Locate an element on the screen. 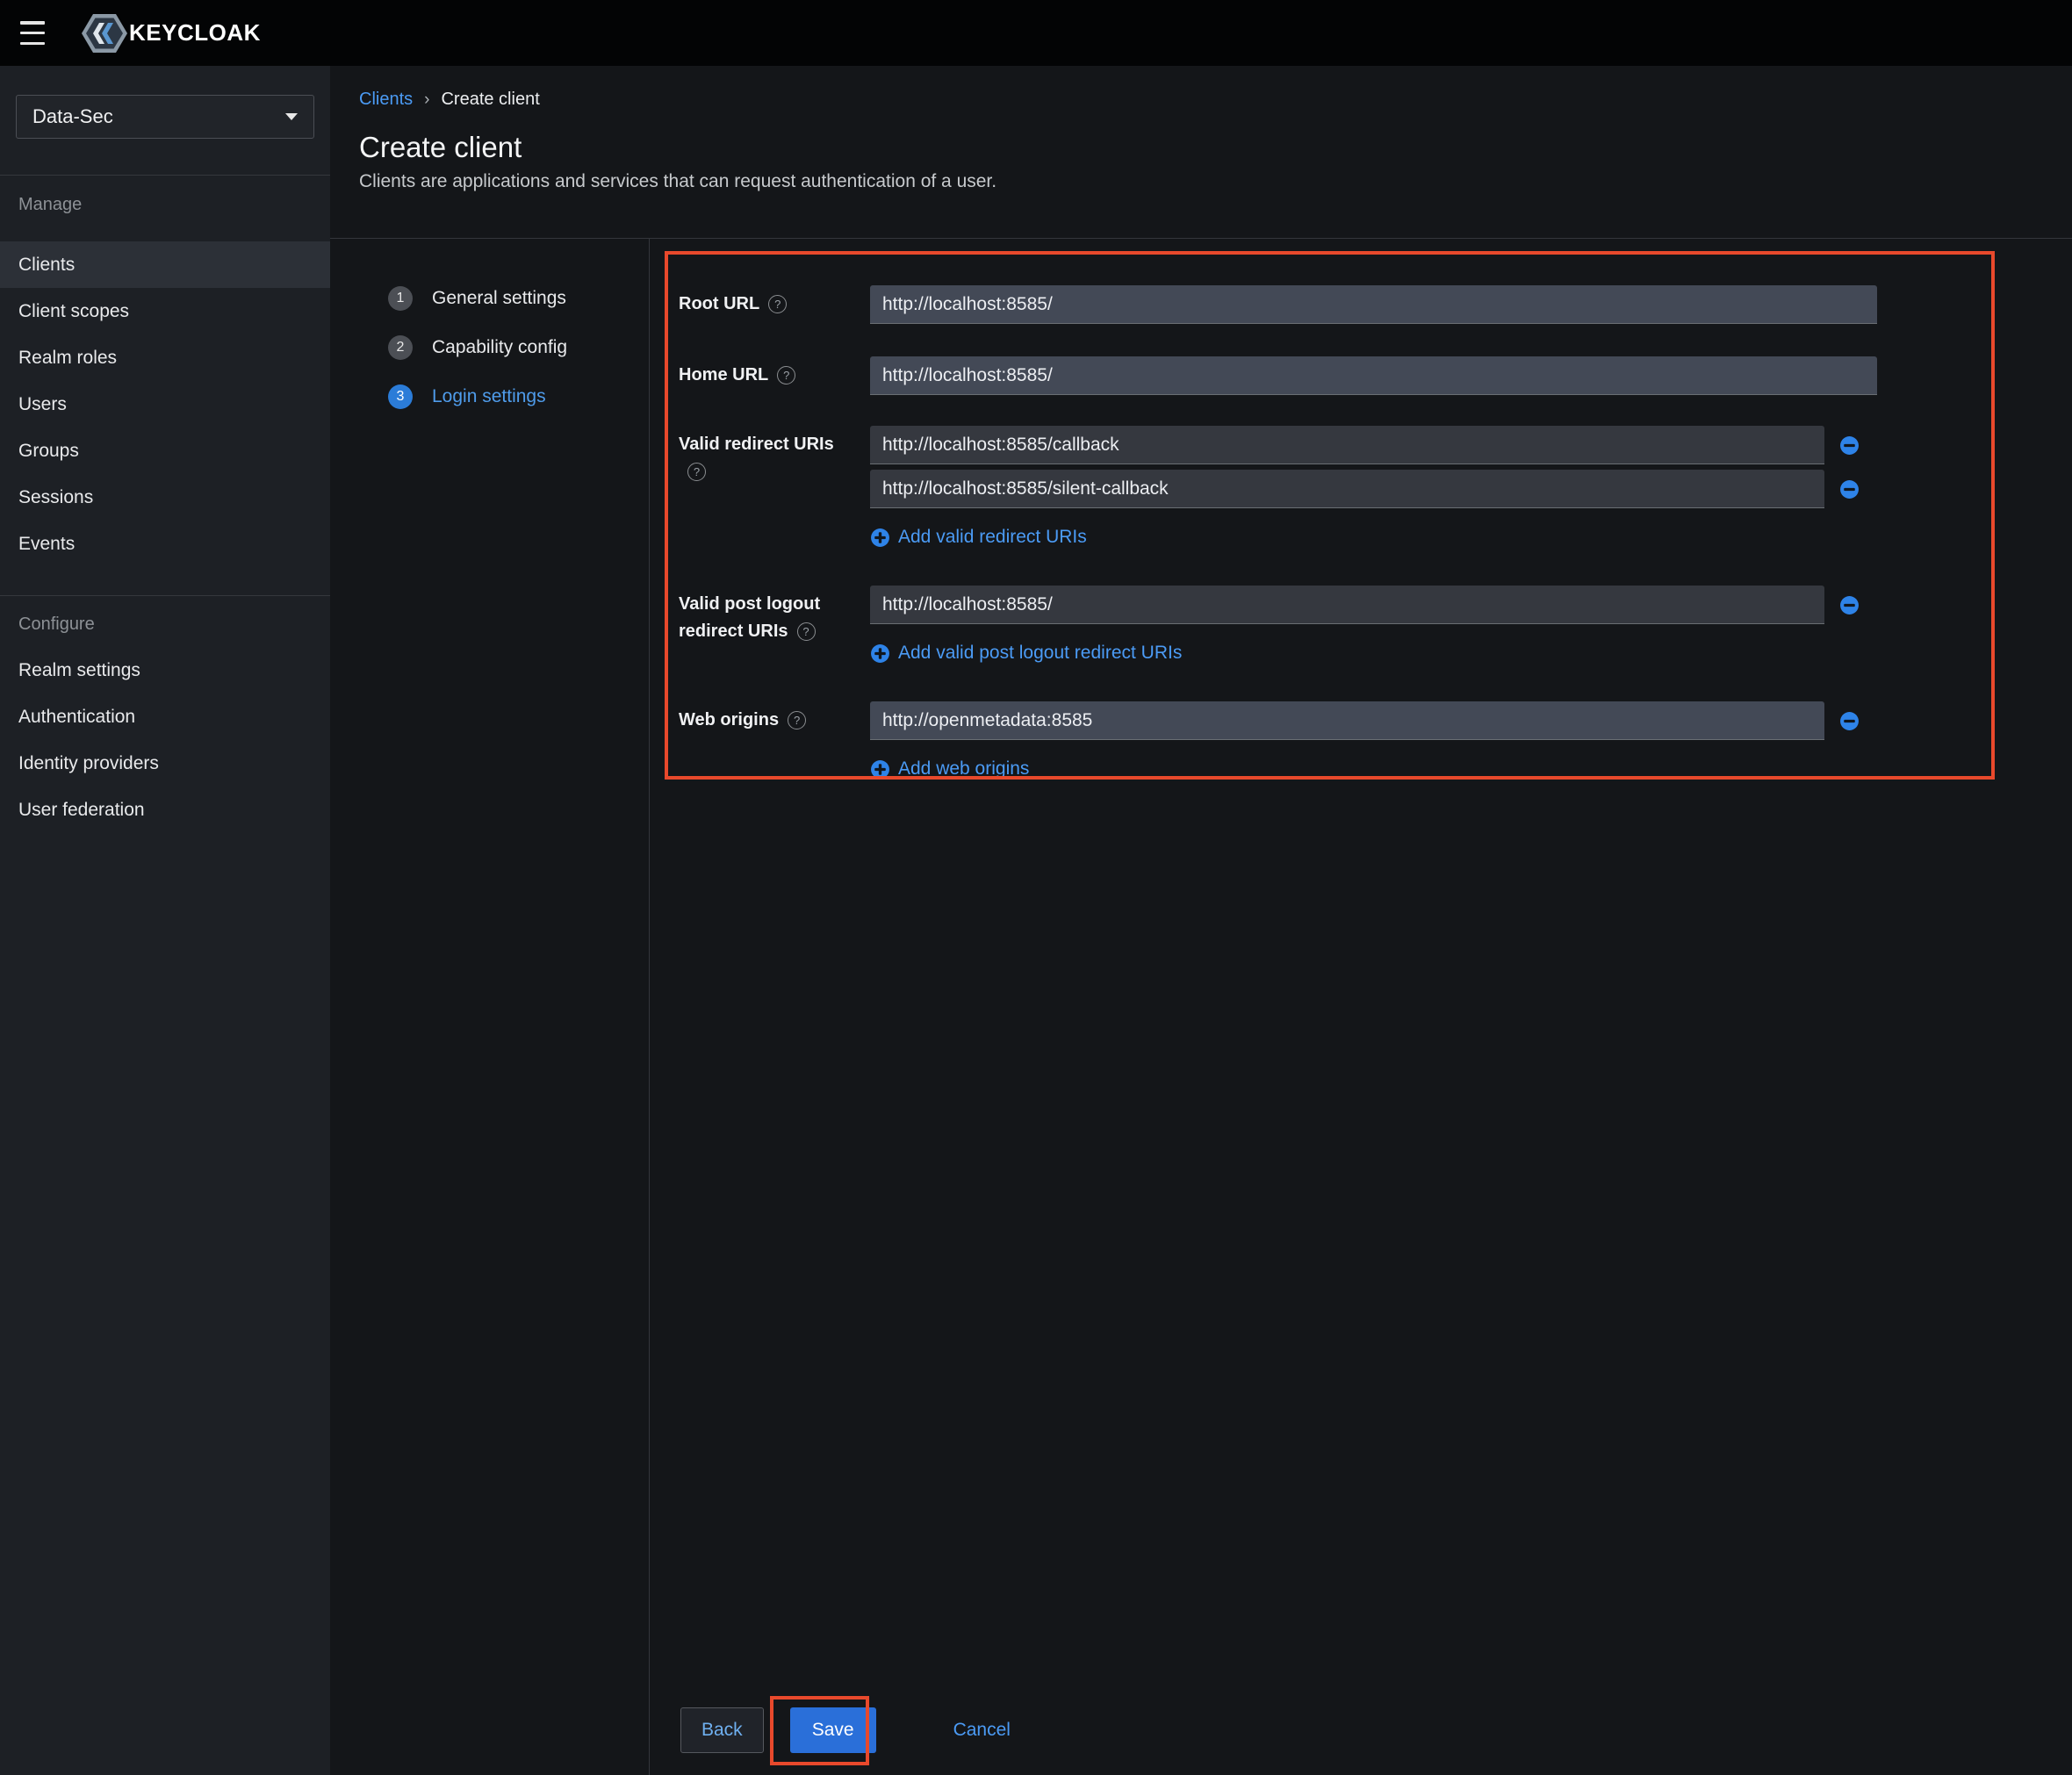 The image size is (2072, 1775). wizard-step-general-settings: 1 General settings is located at coordinates (518, 298).